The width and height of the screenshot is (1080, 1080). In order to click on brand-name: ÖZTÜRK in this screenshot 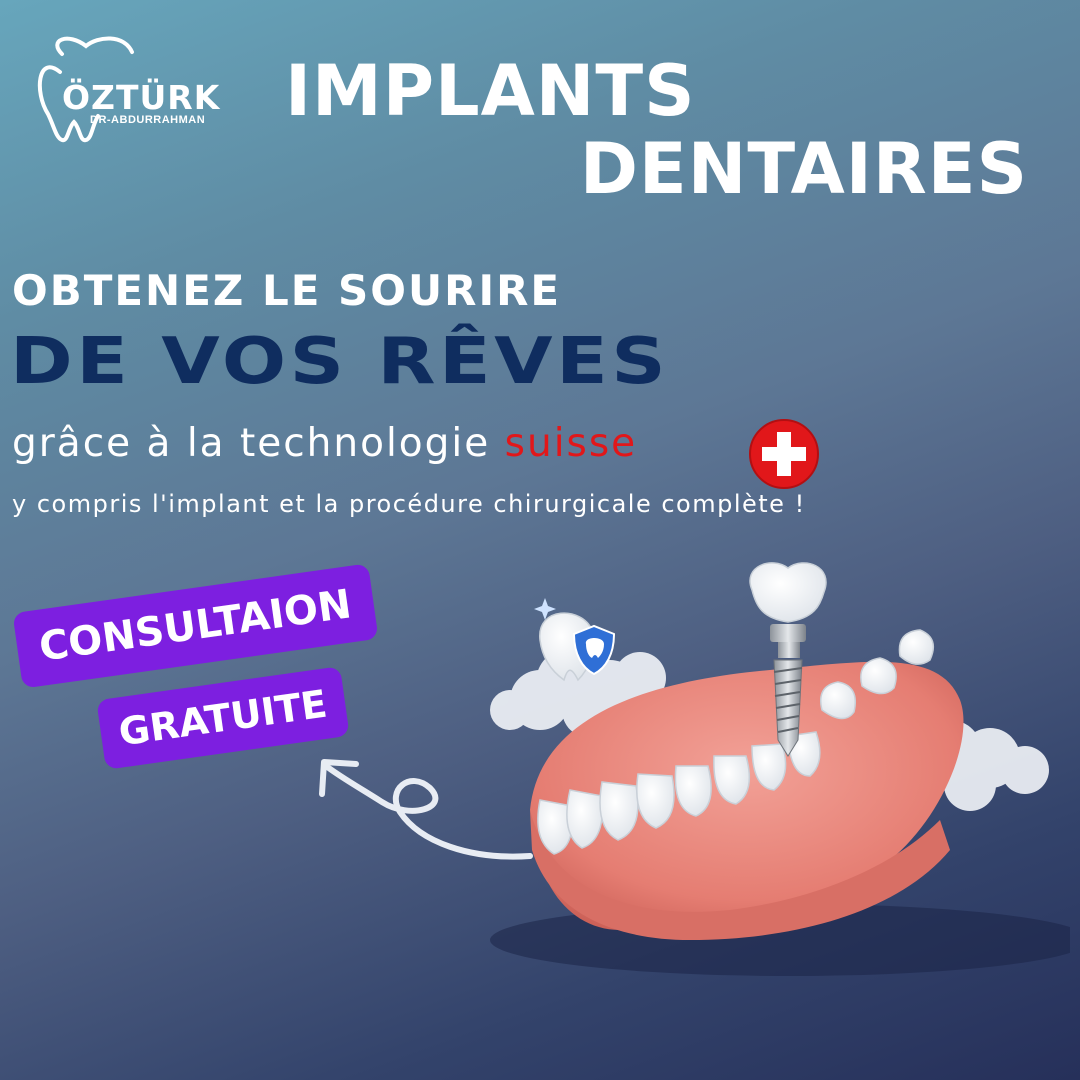, I will do `click(141, 97)`.